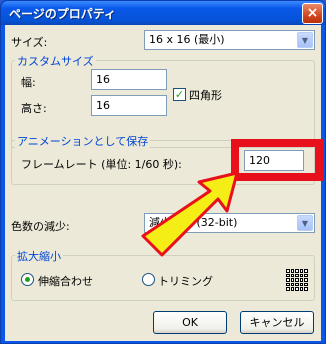  What do you see at coordinates (190, 214) in the screenshot?
I see `yellow-arrow-icon` at bounding box center [190, 214].